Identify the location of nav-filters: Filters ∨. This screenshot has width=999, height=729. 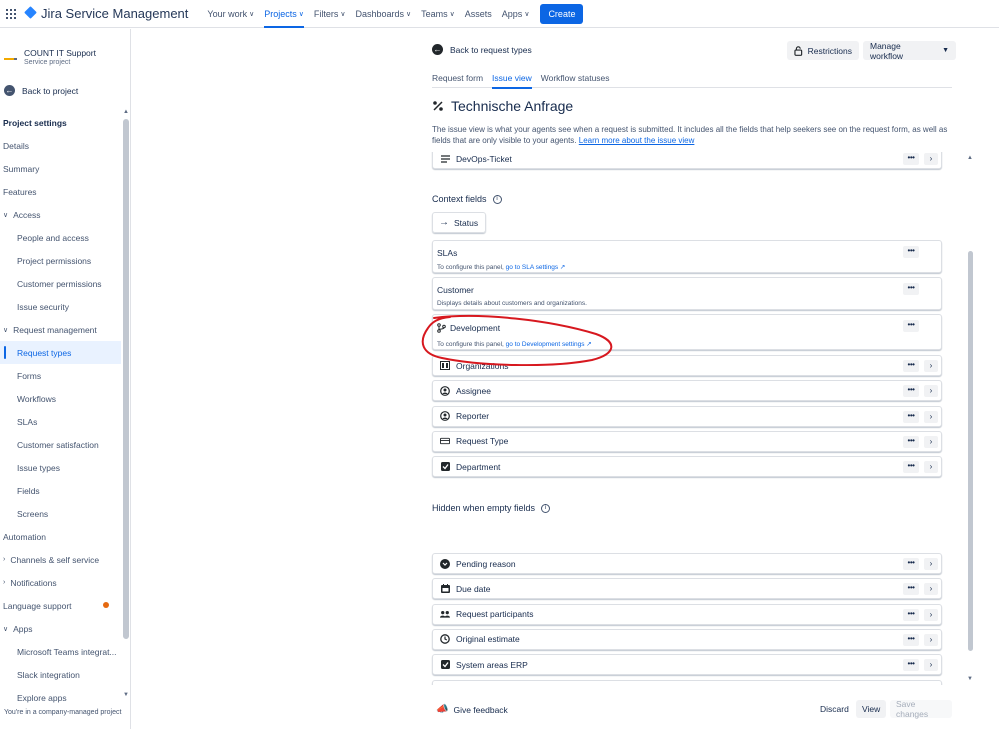
(330, 14).